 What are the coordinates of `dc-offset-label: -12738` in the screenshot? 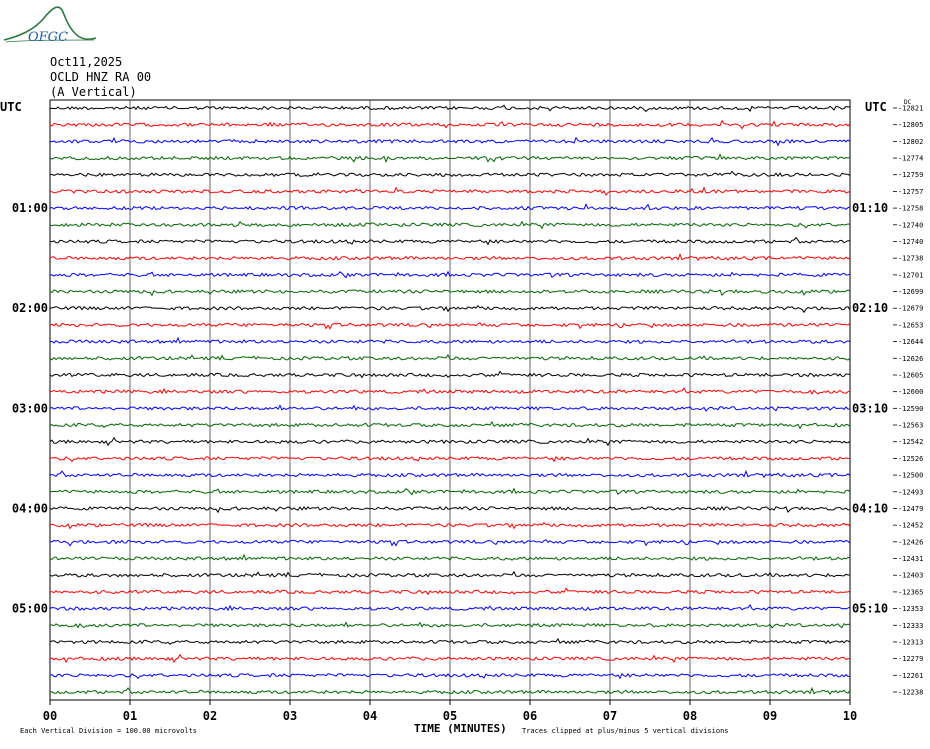 It's located at (910, 259).